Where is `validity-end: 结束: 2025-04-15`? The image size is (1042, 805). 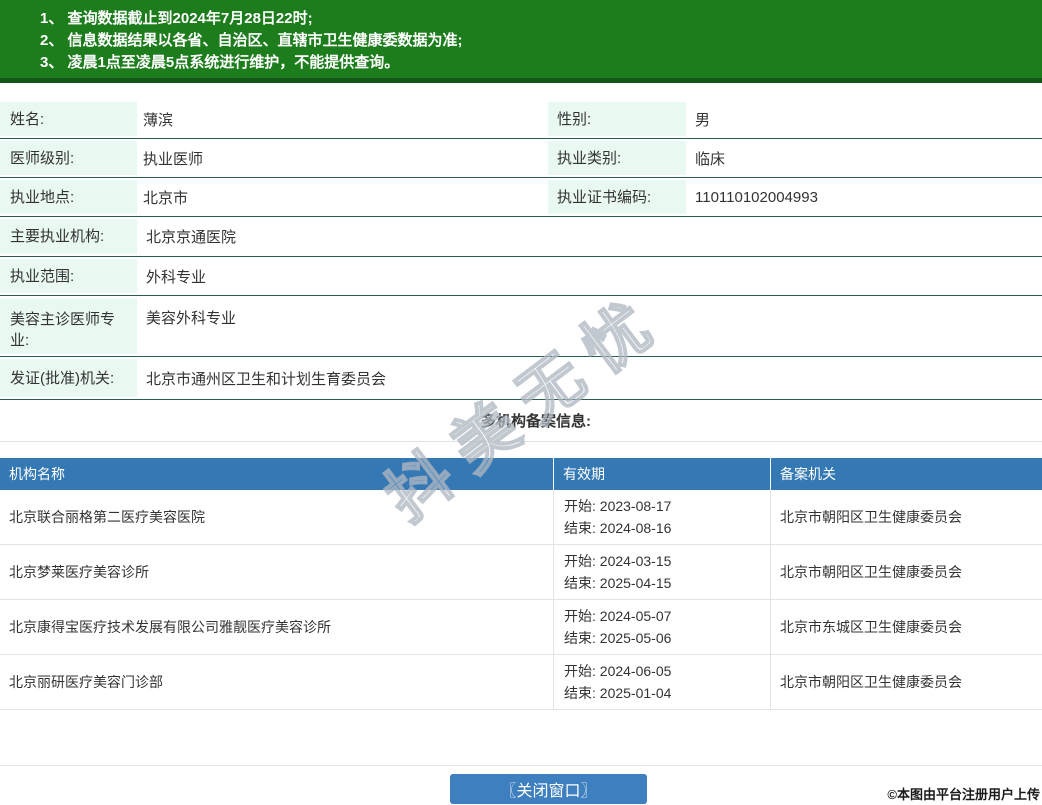
validity-end: 结束: 2025-04-15 is located at coordinates (618, 583).